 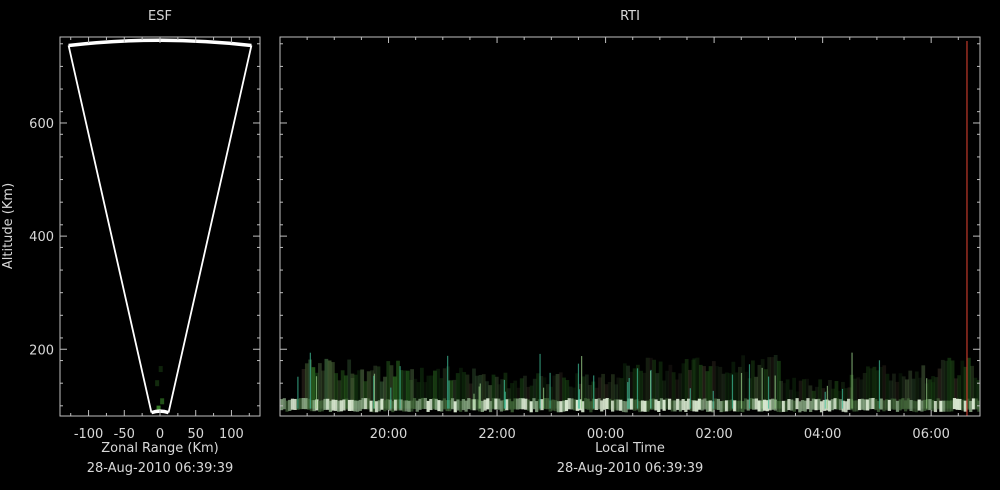 I want to click on rti-title: RTI, so click(x=630, y=16).